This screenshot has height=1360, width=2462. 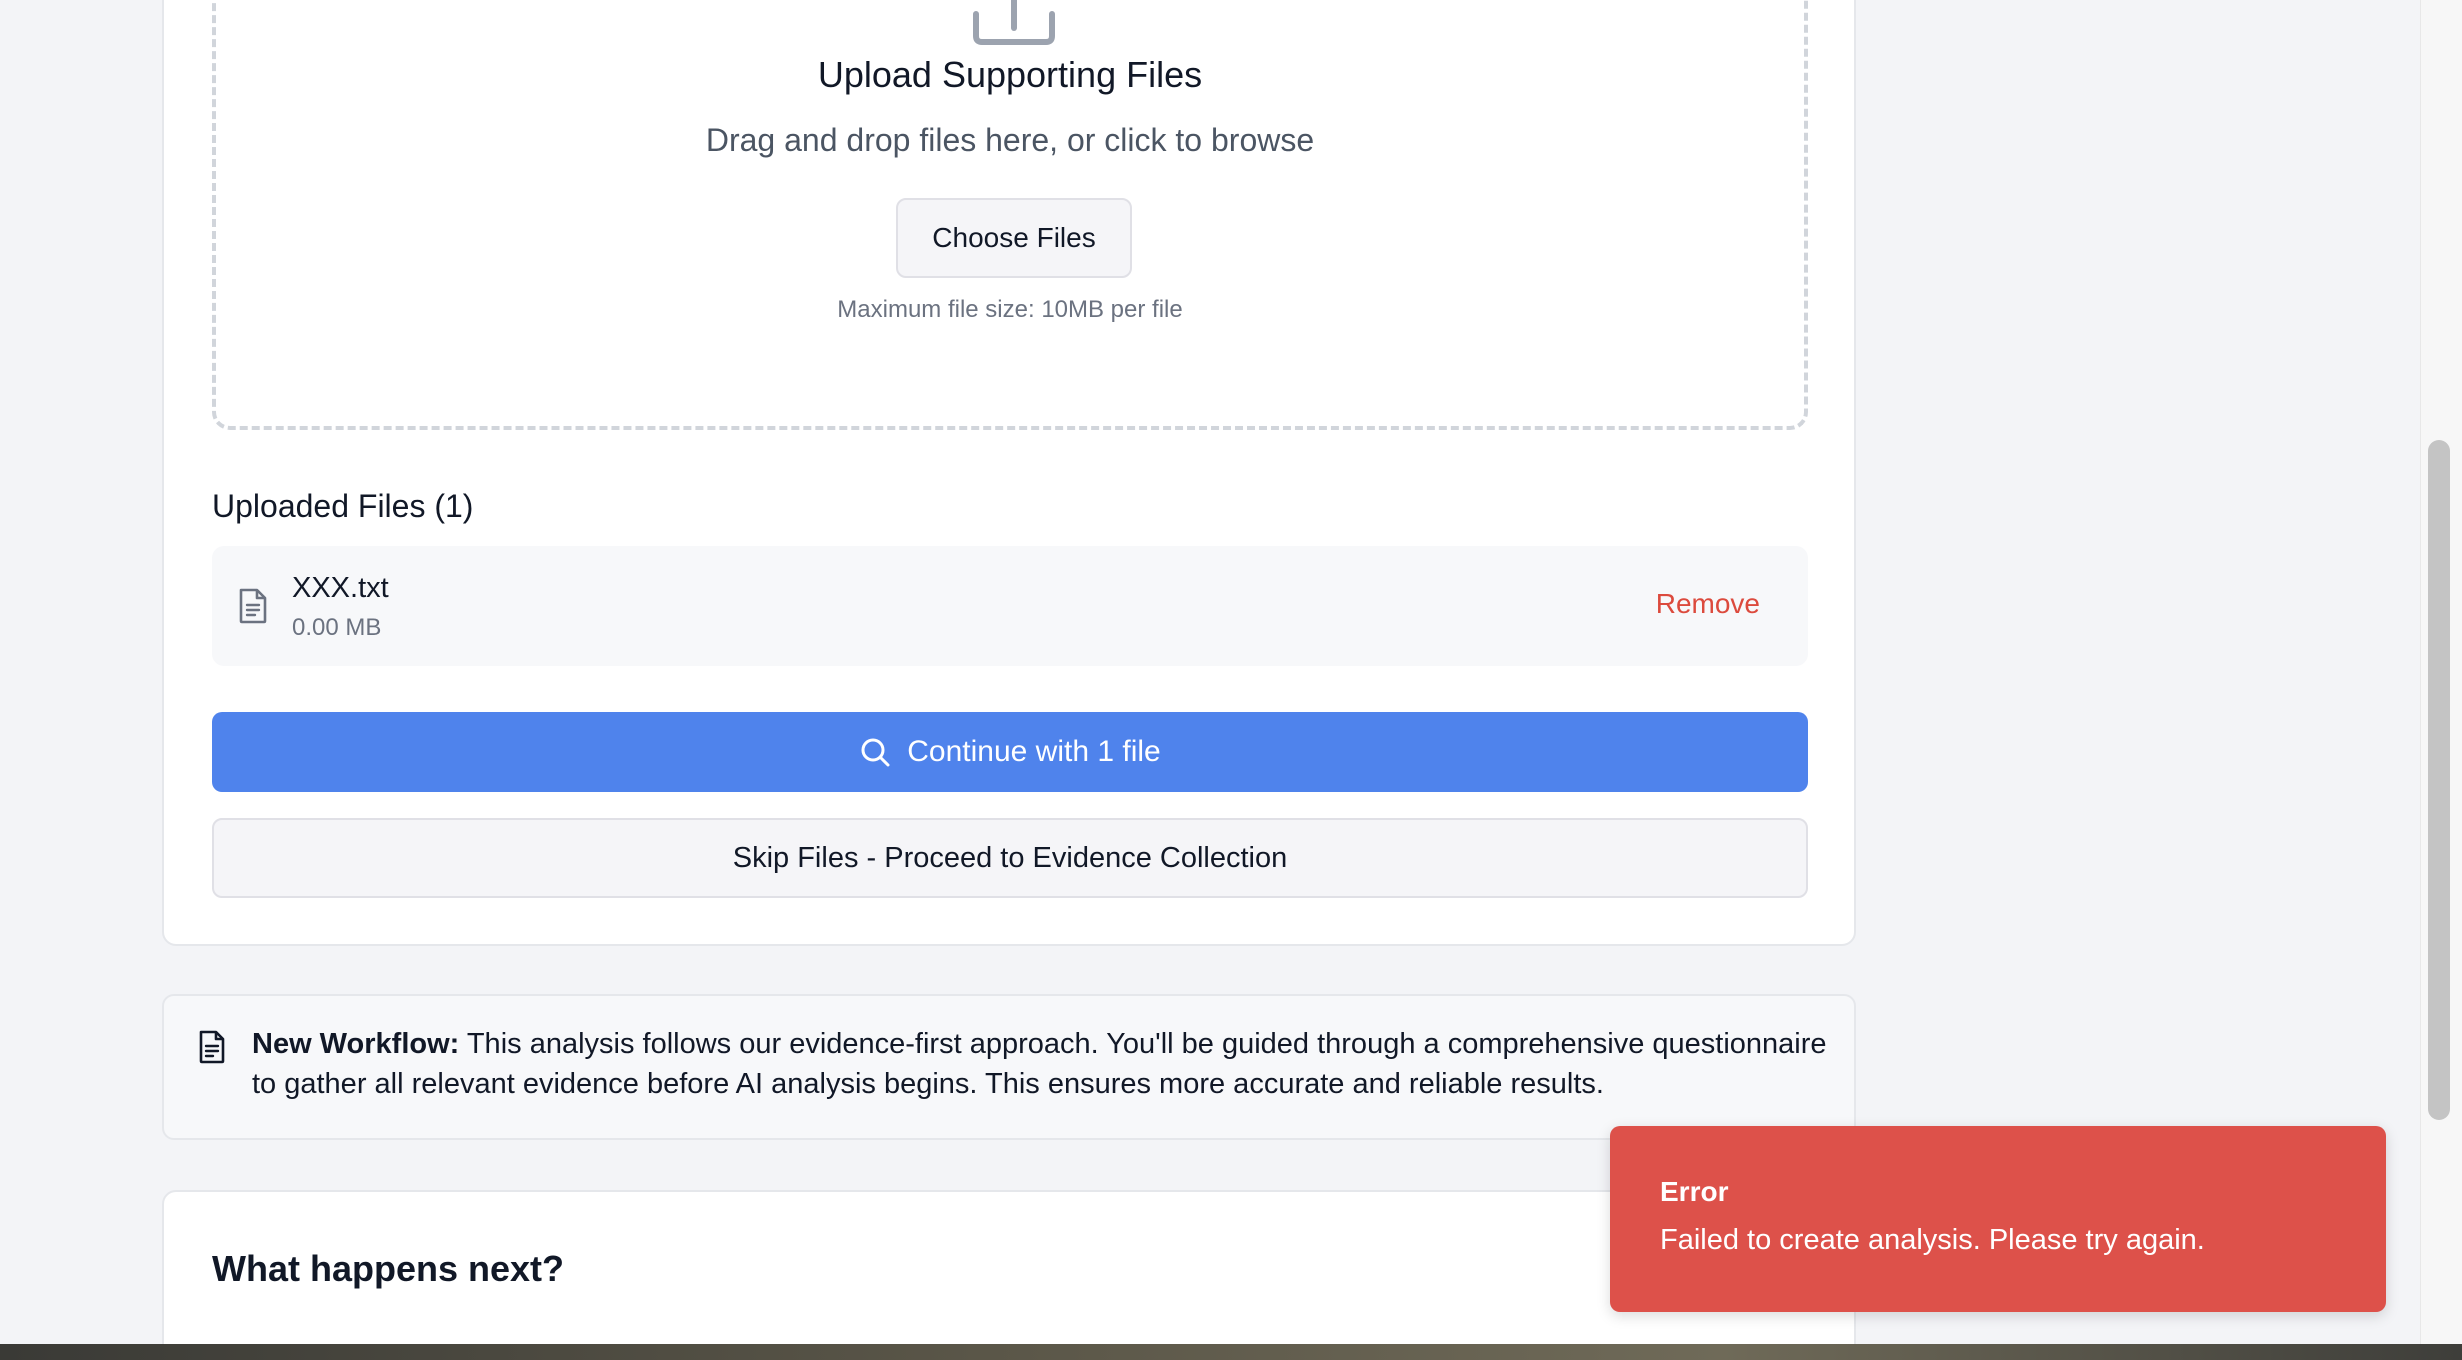 I want to click on toast-title: Error, so click(x=1694, y=1191).